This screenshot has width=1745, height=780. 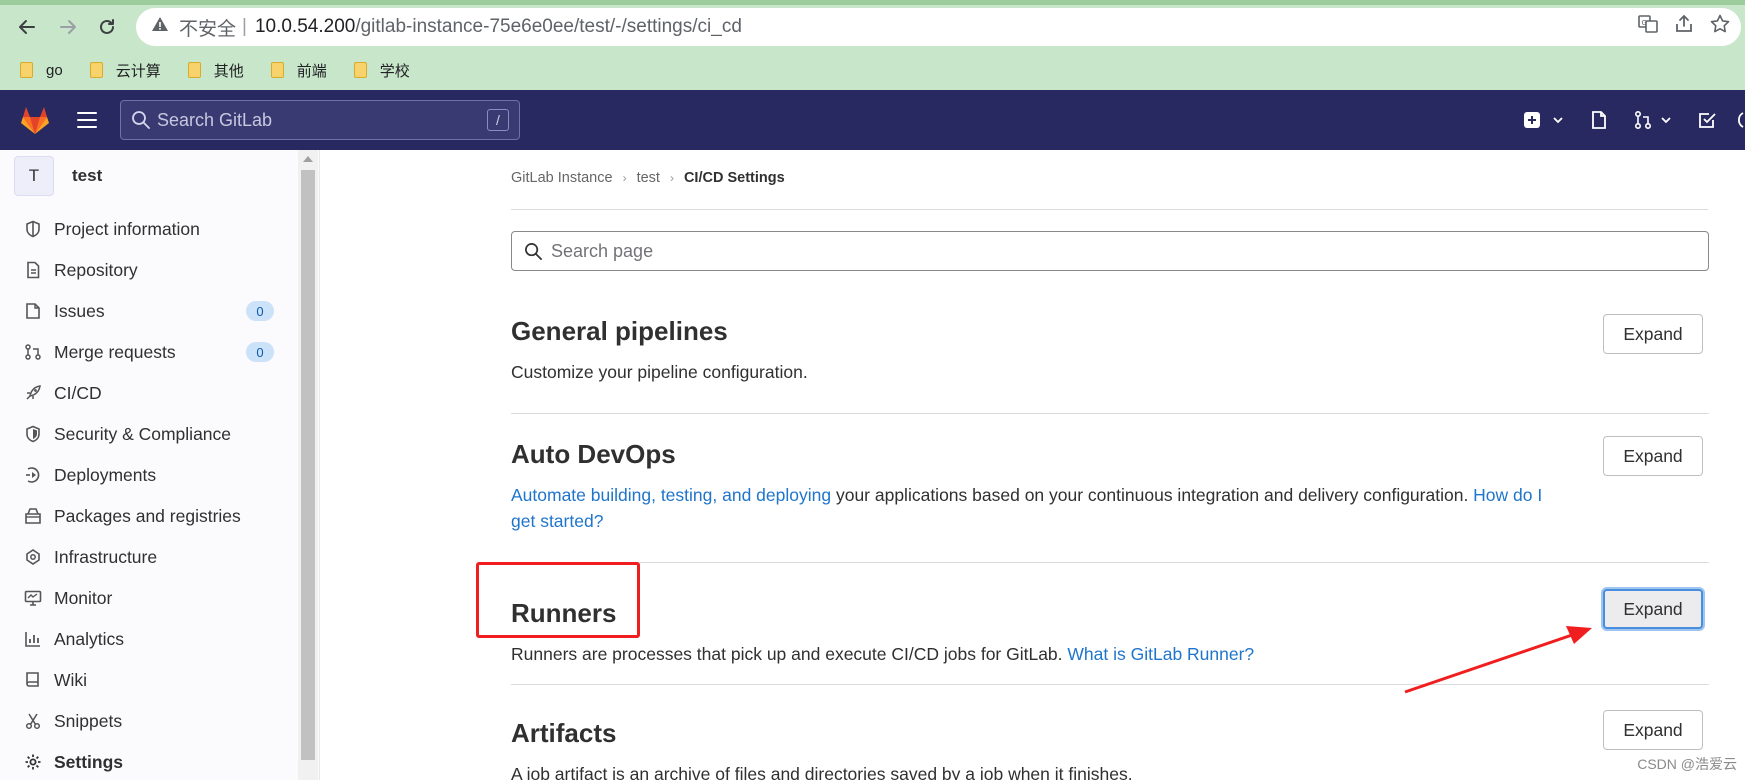 What do you see at coordinates (87, 175) in the screenshot?
I see `project-name: test` at bounding box center [87, 175].